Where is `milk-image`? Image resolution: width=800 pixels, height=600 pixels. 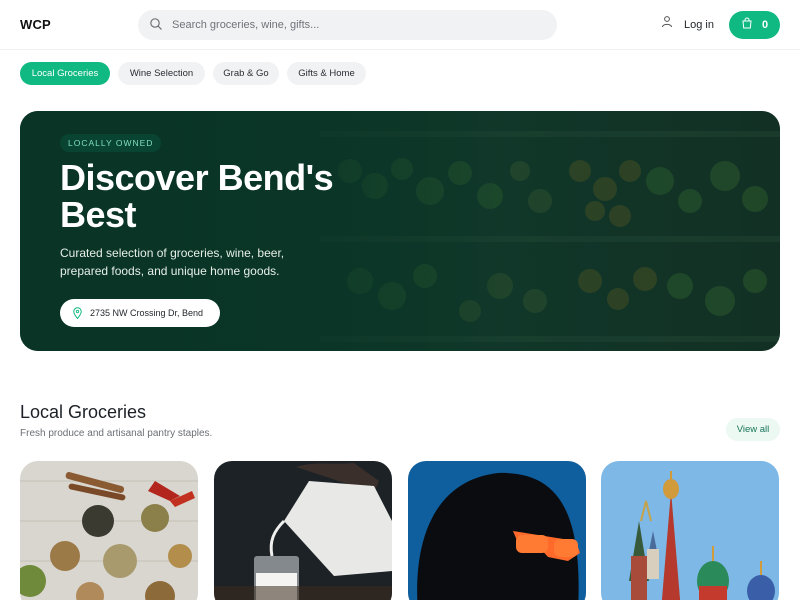
milk-image is located at coordinates (303, 530).